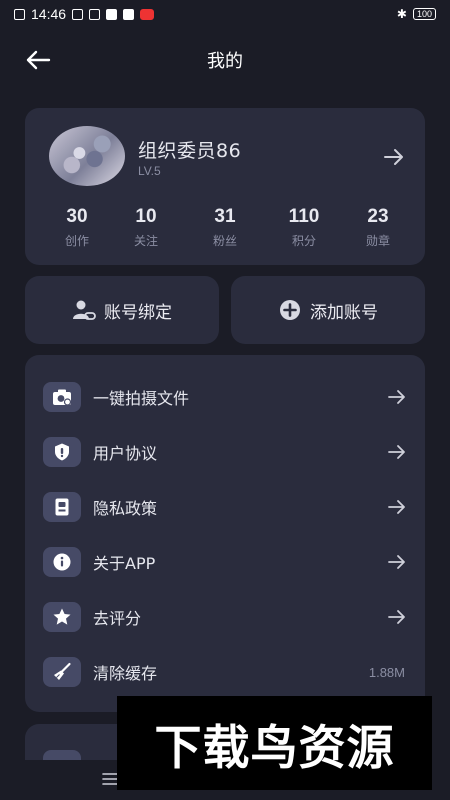  What do you see at coordinates (95, 14) in the screenshot?
I see `usb-icon` at bounding box center [95, 14].